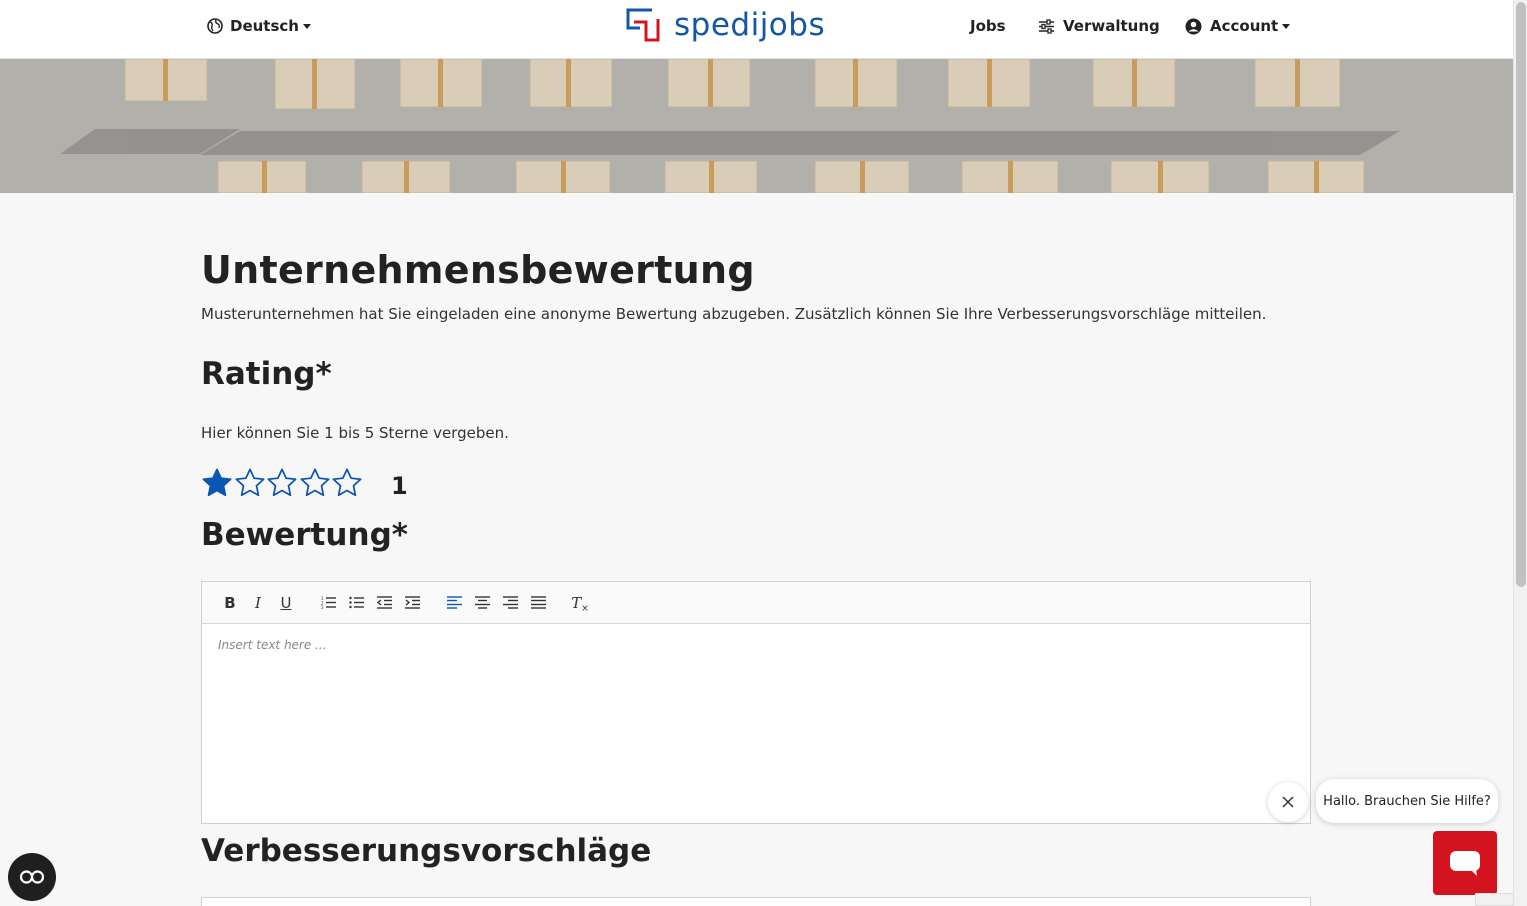 The image size is (1527, 906). I want to click on nav-account-label: Account, so click(1244, 26).